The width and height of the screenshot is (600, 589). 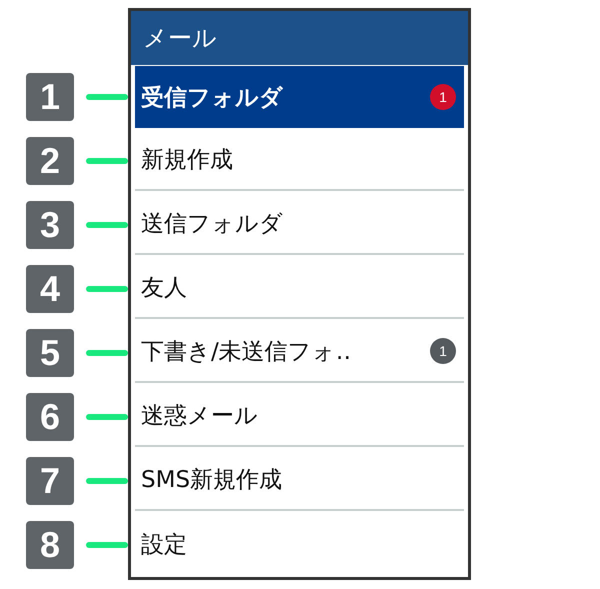 What do you see at coordinates (50, 417) in the screenshot?
I see `callout-number: 6` at bounding box center [50, 417].